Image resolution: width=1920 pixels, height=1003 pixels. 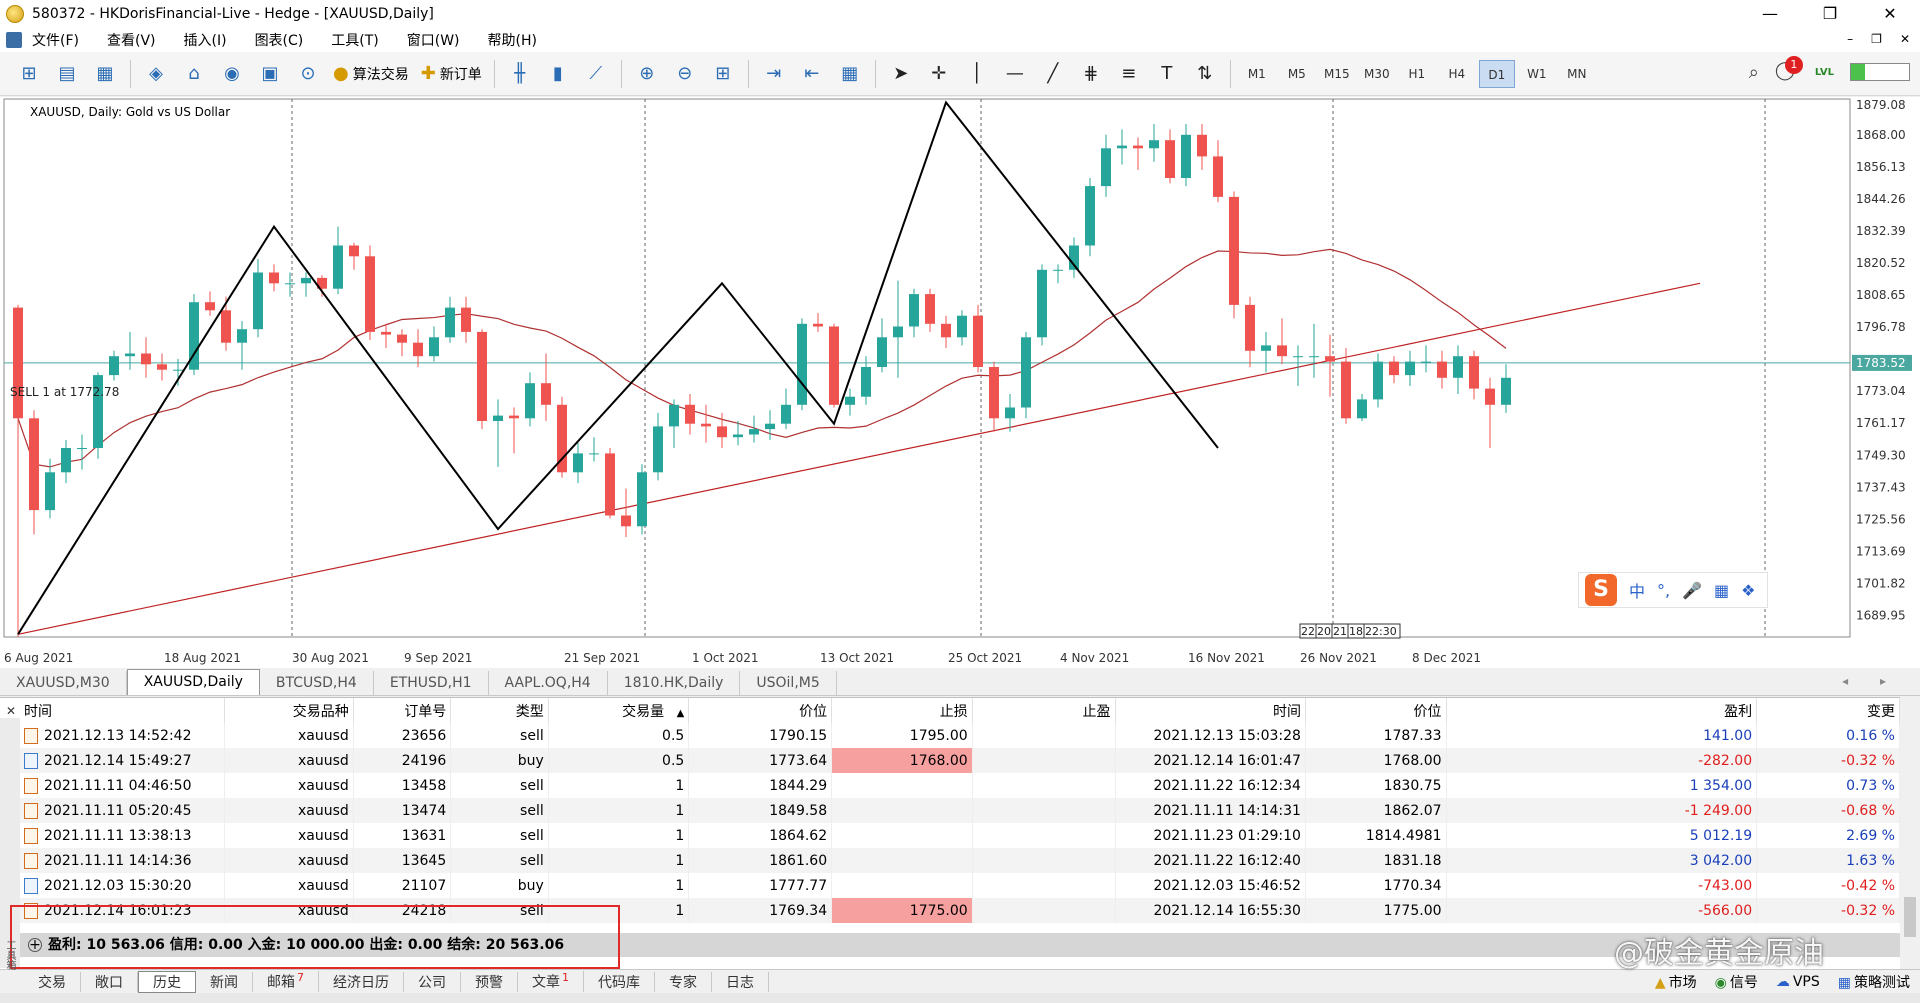 I want to click on timeframe-w1: W1, so click(x=1537, y=74).